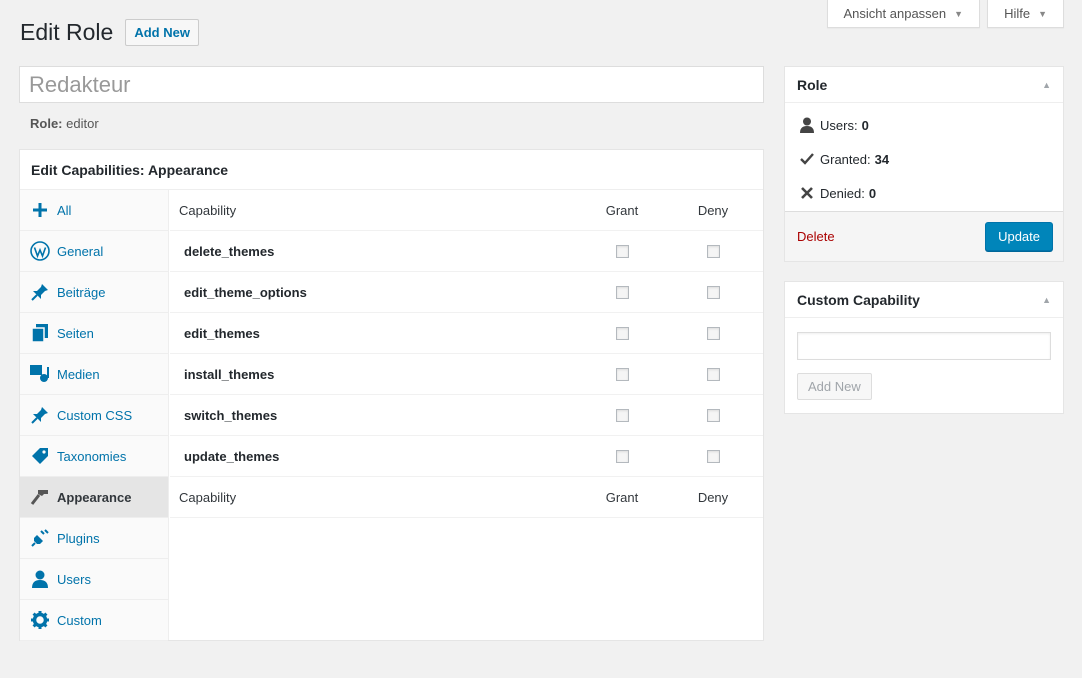  What do you see at coordinates (75, 333) in the screenshot?
I see `sidebar-item-label: Seiten` at bounding box center [75, 333].